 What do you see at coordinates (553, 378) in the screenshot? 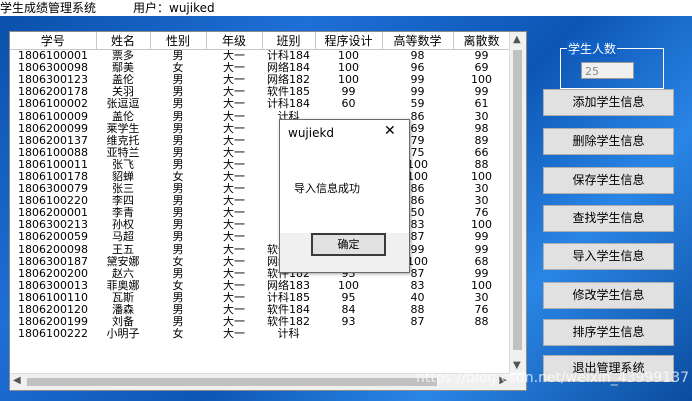
I see `watermark-text: https://blog.csdn.net/weixin_43999137` at bounding box center [553, 378].